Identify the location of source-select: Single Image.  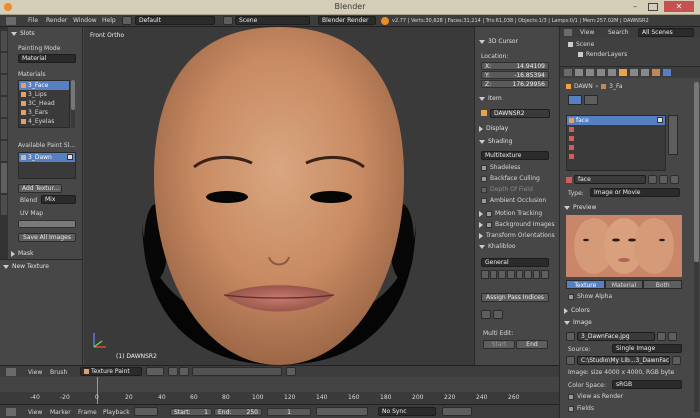
(647, 348).